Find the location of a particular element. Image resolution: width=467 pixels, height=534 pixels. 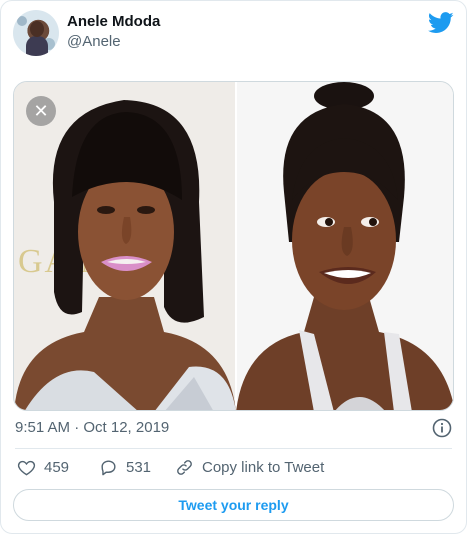

copy-link-action: Copy link to Tweet is located at coordinates (249, 467).